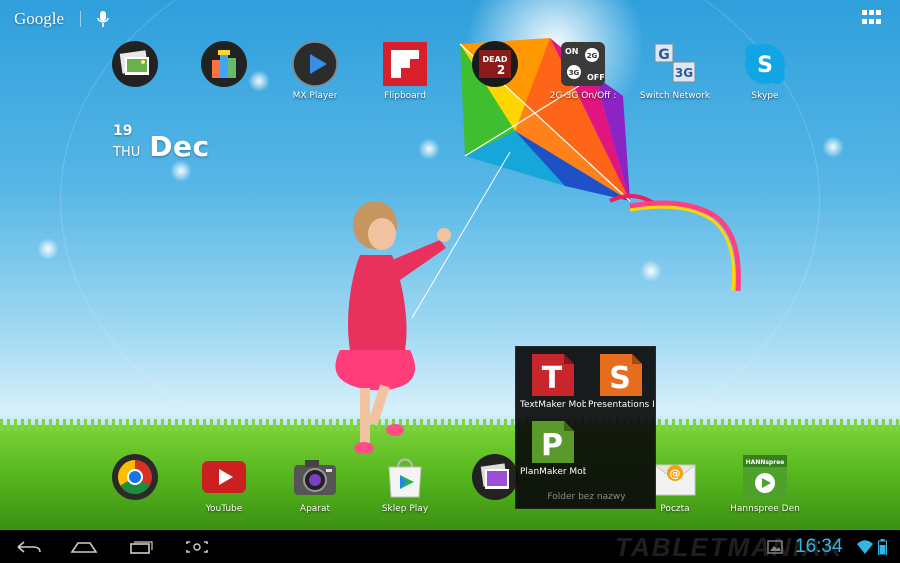  I want to click on play-store-icon, so click(405, 477).